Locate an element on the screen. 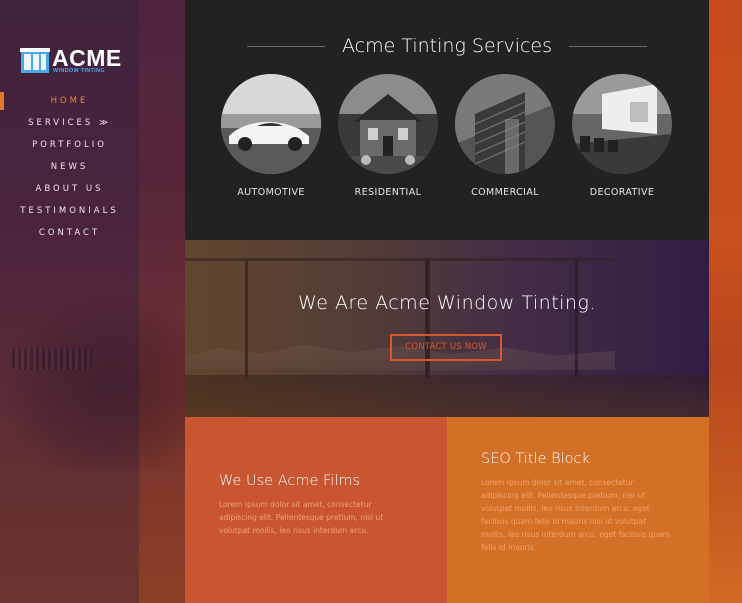  heading-rule-right is located at coordinates (608, 46).